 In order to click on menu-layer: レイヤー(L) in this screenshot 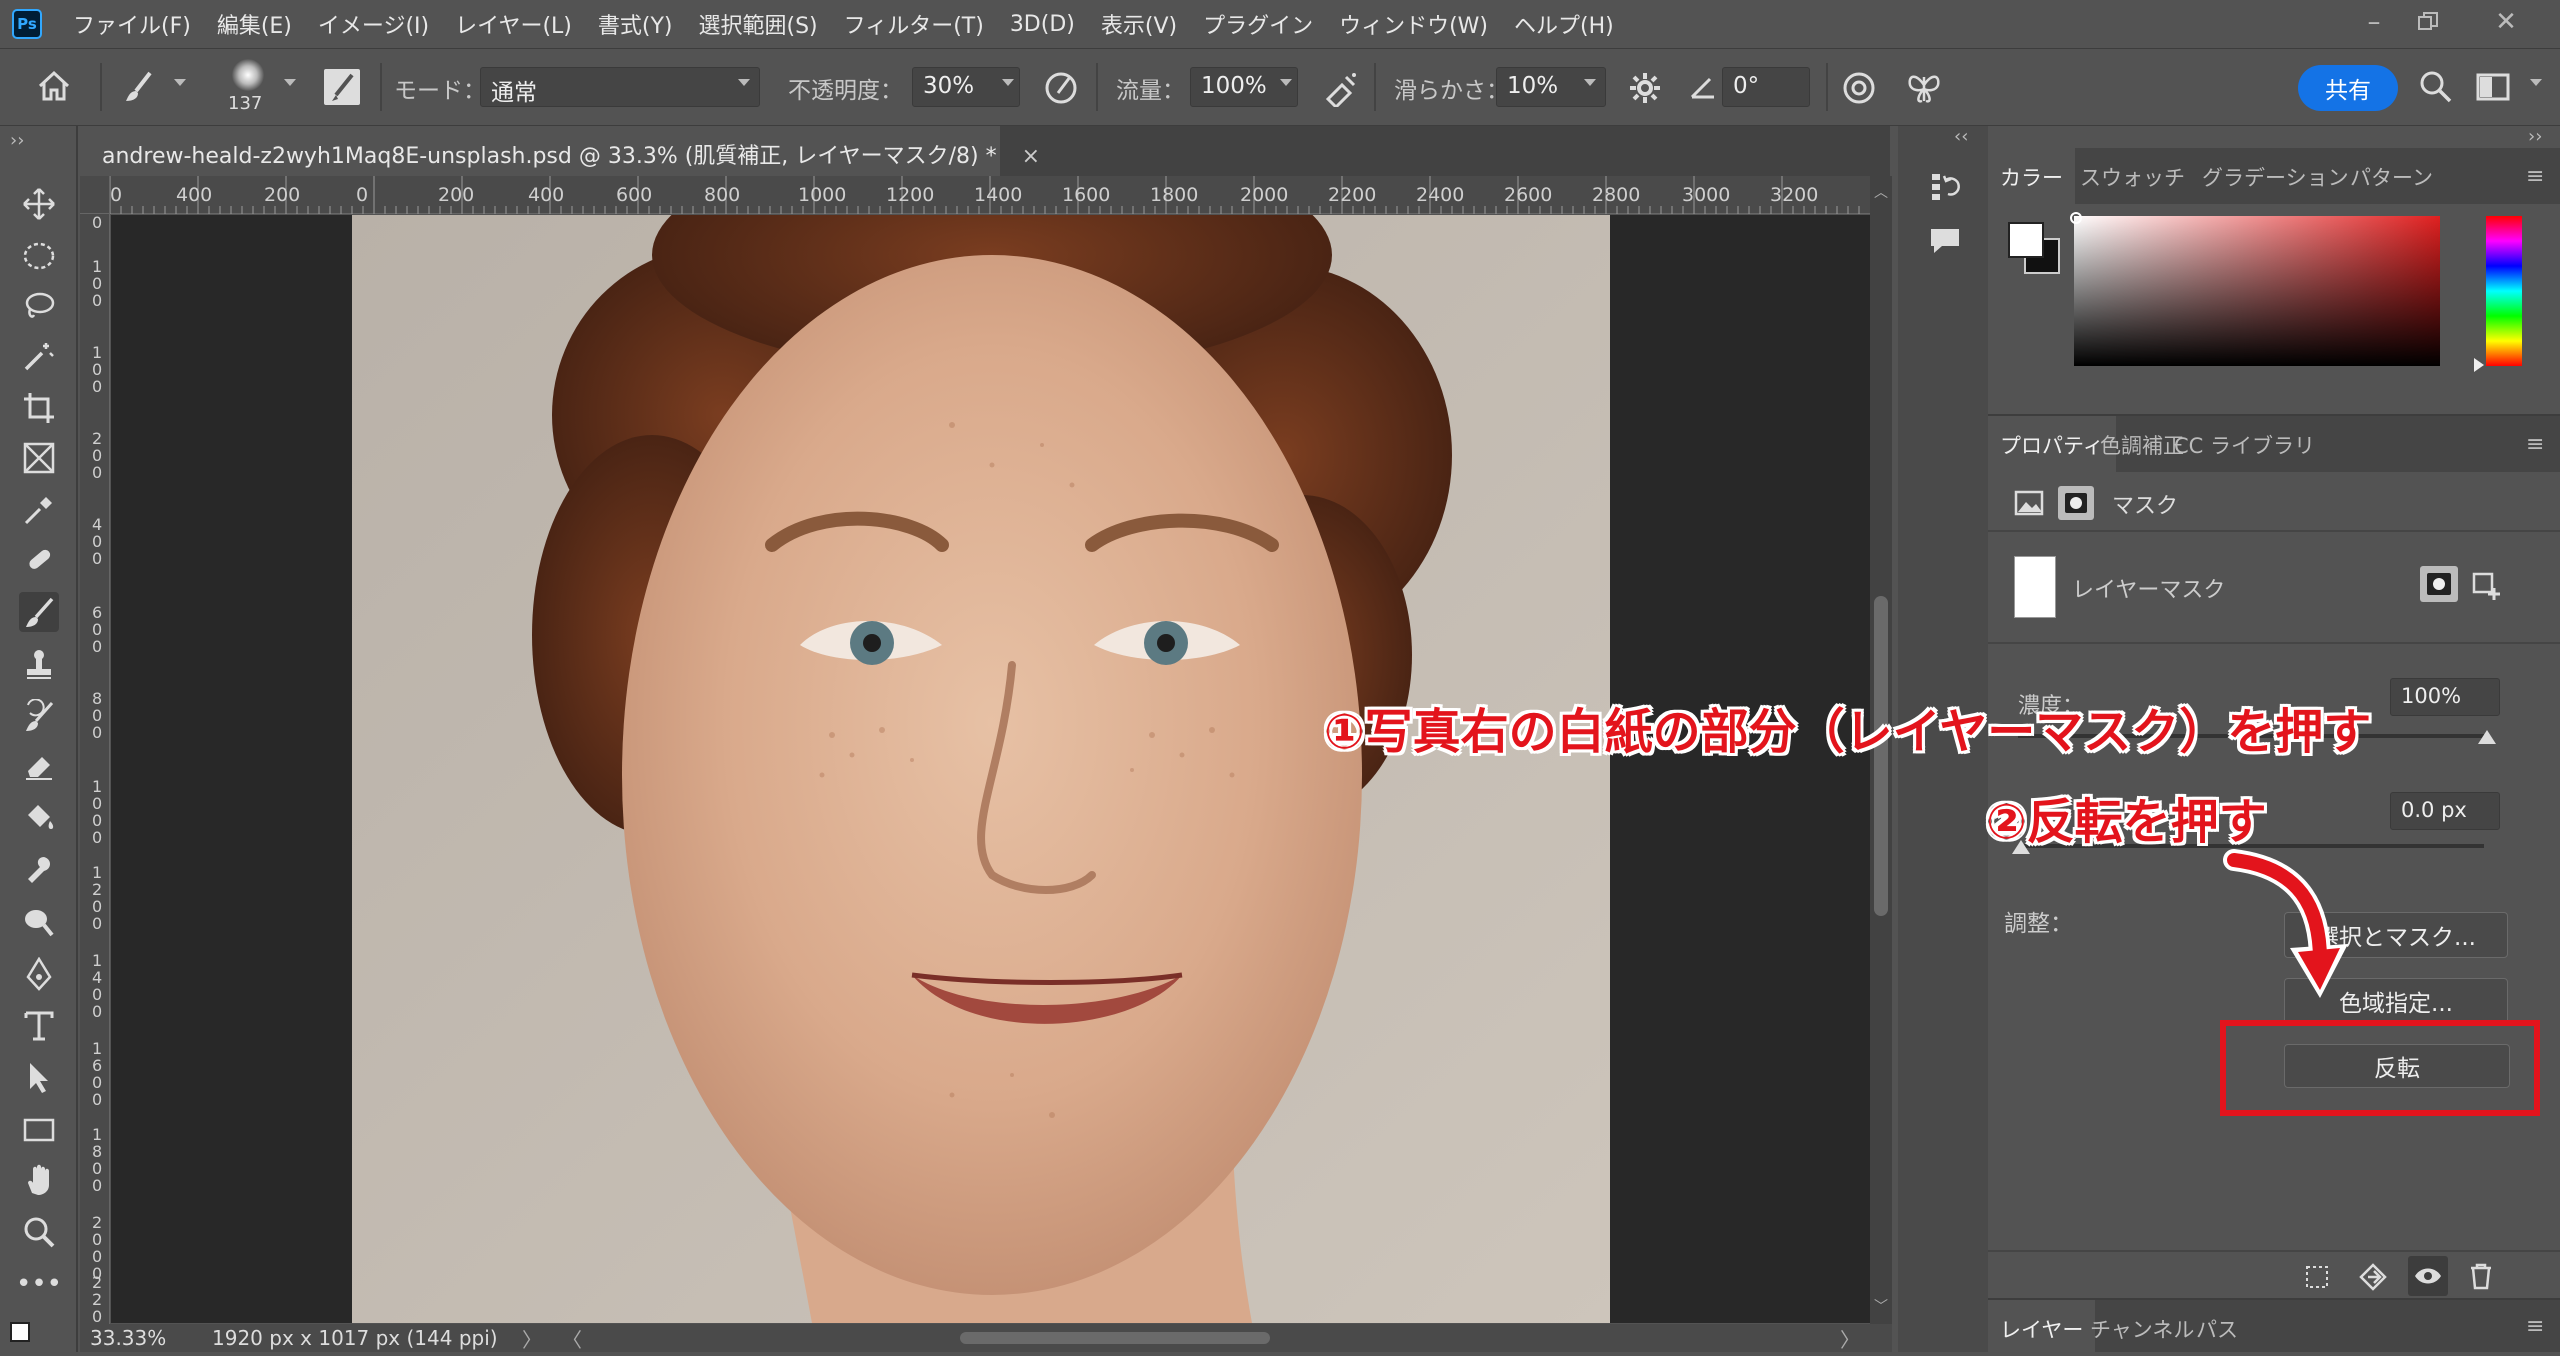, I will do `click(513, 24)`.